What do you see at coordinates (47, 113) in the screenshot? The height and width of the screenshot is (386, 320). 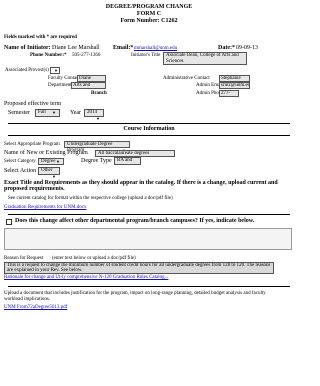 I see `semester-select: Fall ▼` at bounding box center [47, 113].